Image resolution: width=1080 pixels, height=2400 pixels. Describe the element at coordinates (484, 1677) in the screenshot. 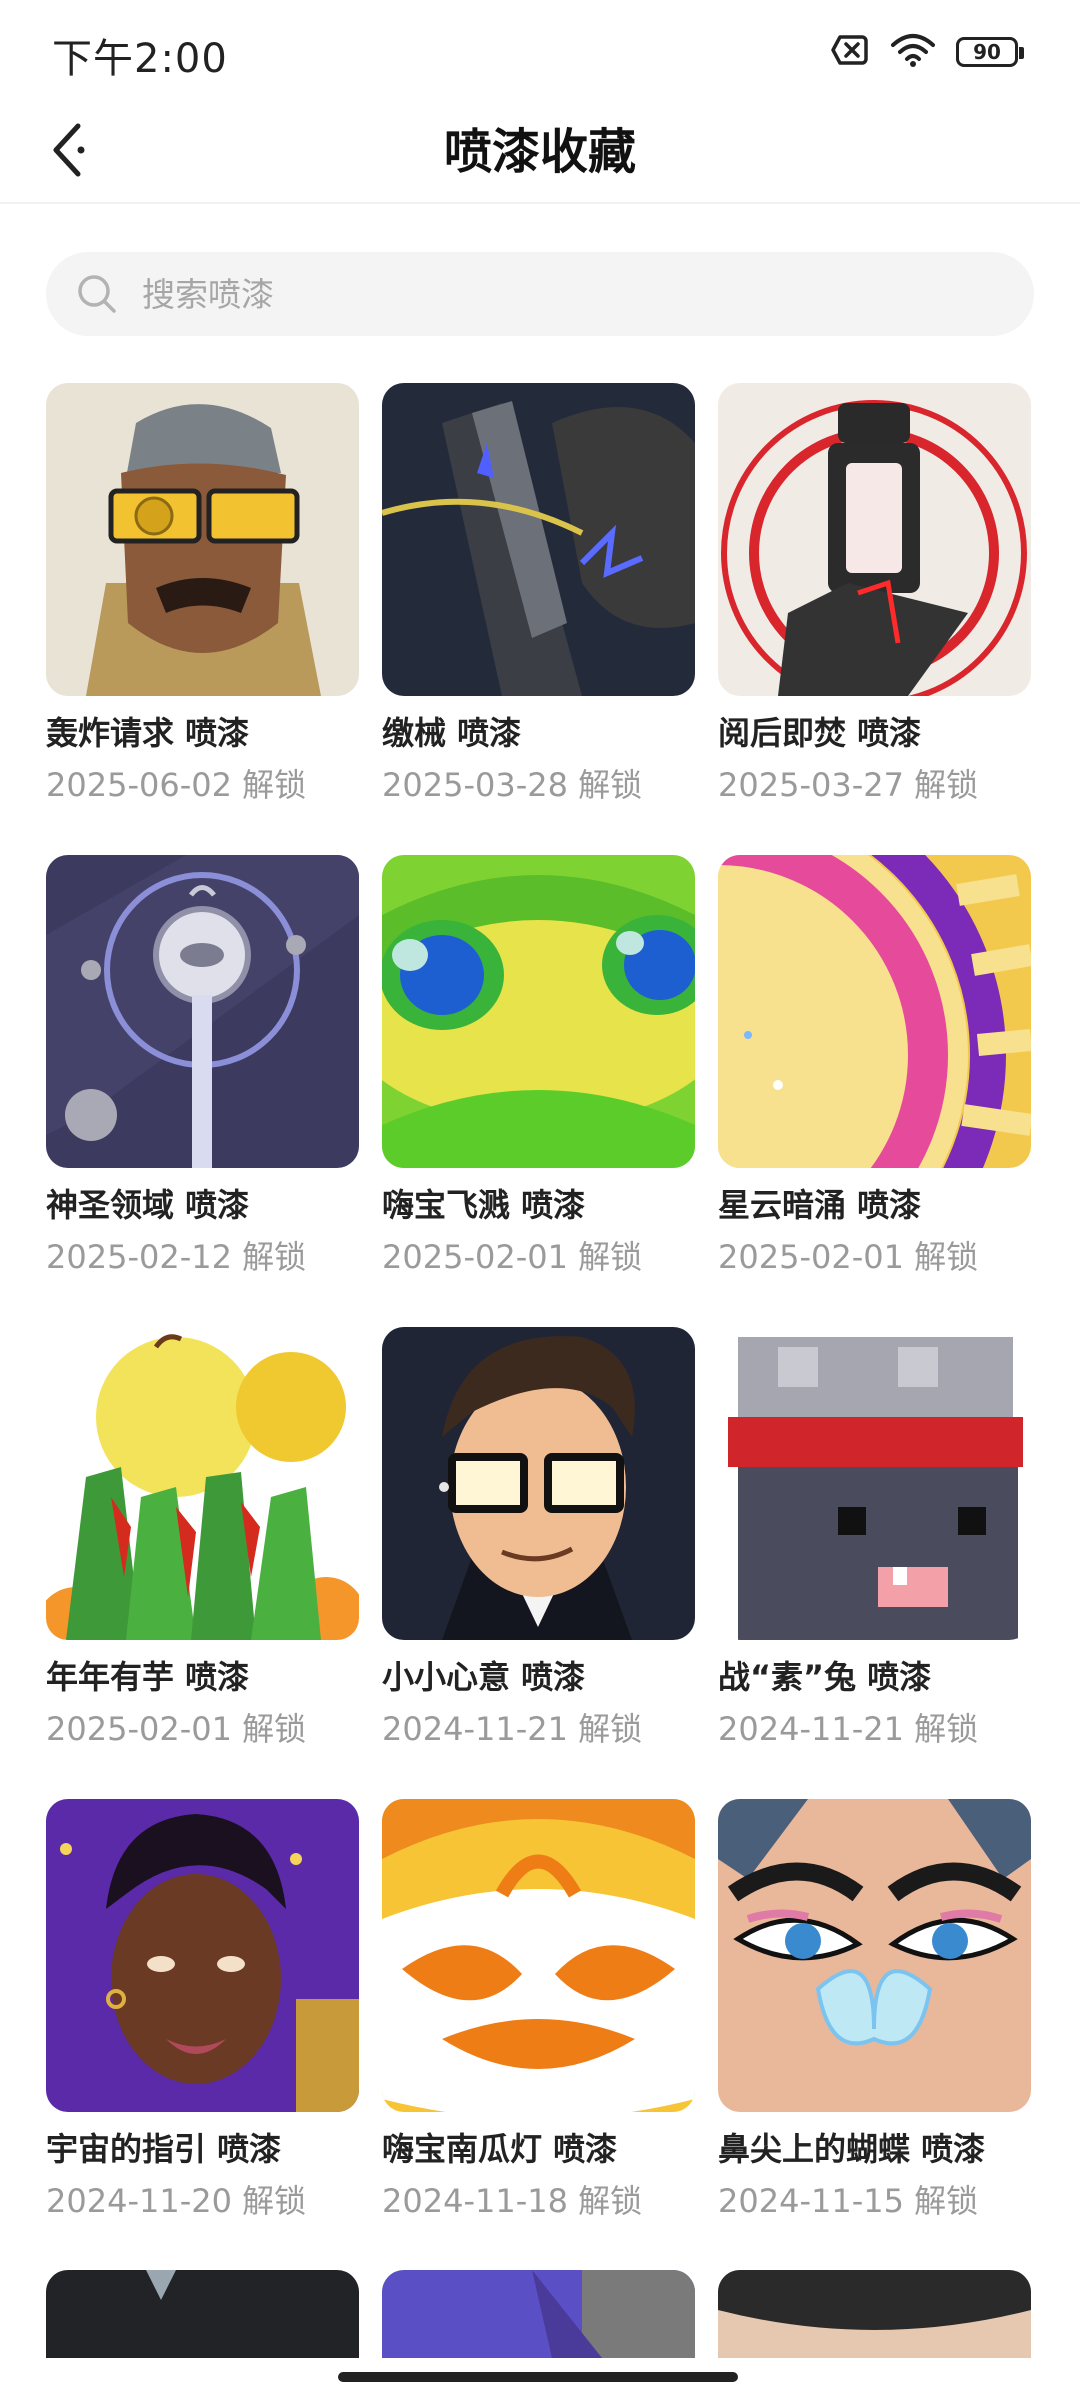

I see `spray-name: 小小心意 喷漆` at that location.